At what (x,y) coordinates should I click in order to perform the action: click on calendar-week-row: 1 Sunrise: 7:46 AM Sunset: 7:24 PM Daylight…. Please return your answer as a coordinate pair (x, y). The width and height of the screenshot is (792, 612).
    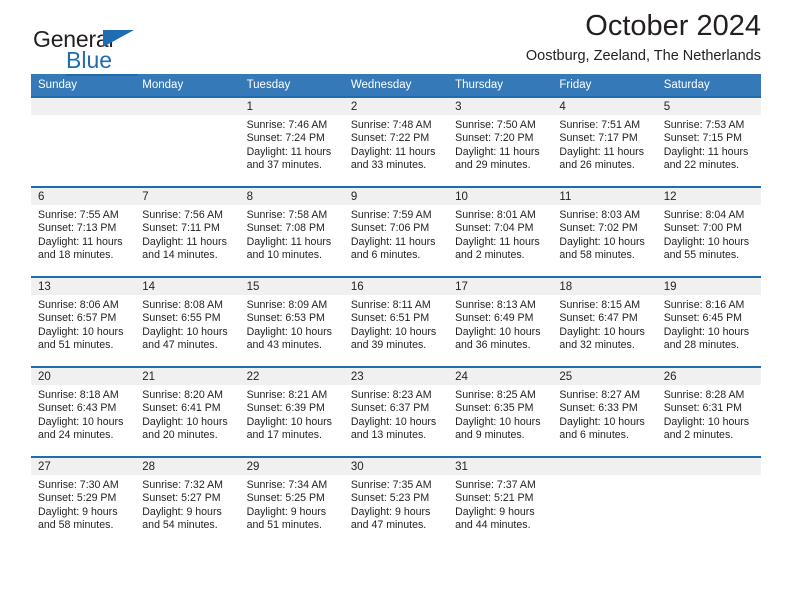
    Looking at the image, I should click on (396, 141).